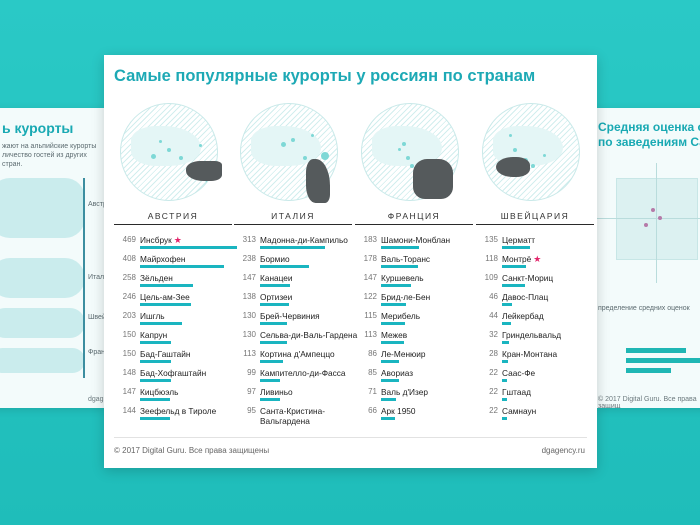 The width and height of the screenshot is (700, 525). I want to click on resort-row: 115 Мерибель, so click(414, 320).